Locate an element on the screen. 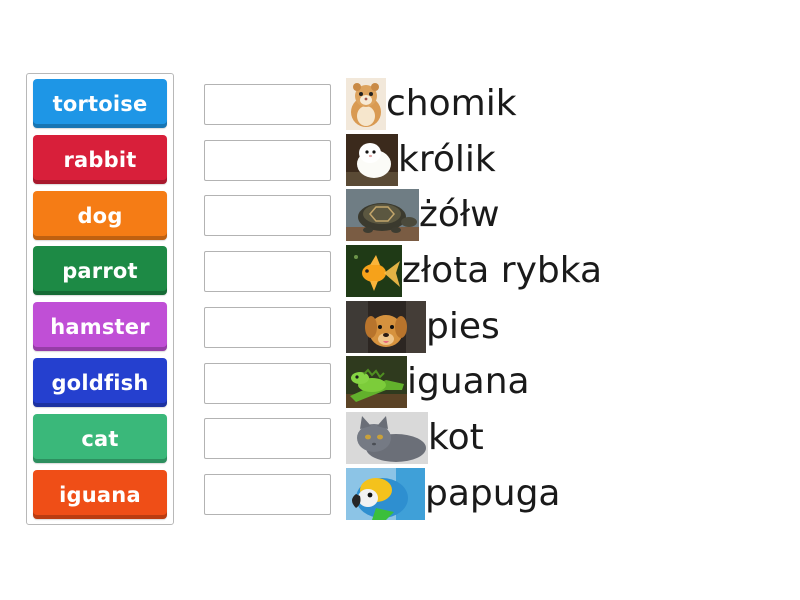 The image size is (800, 600). item-row-chomik: chomik is located at coordinates (431, 104).